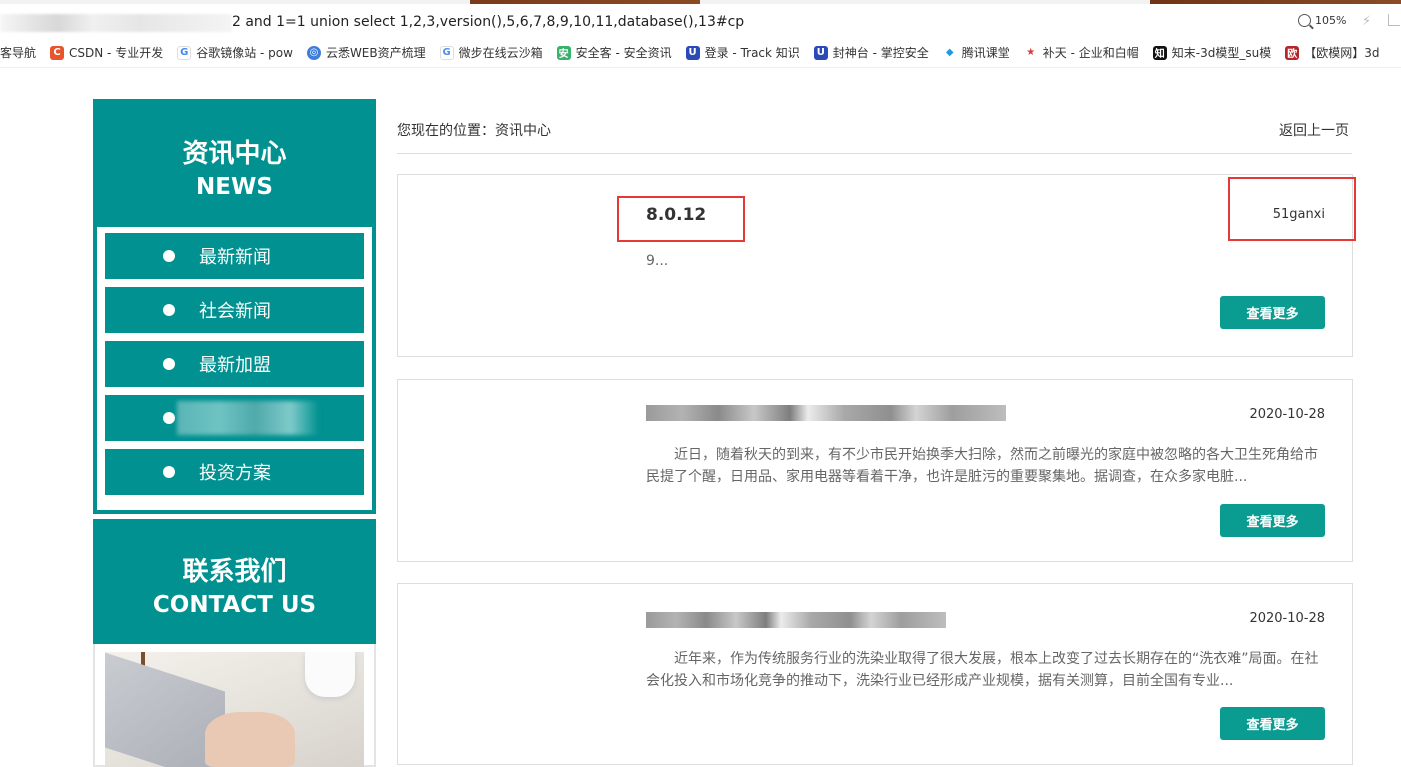  What do you see at coordinates (234, 572) in the screenshot?
I see `contact-title-cn: 联系我们` at bounding box center [234, 572].